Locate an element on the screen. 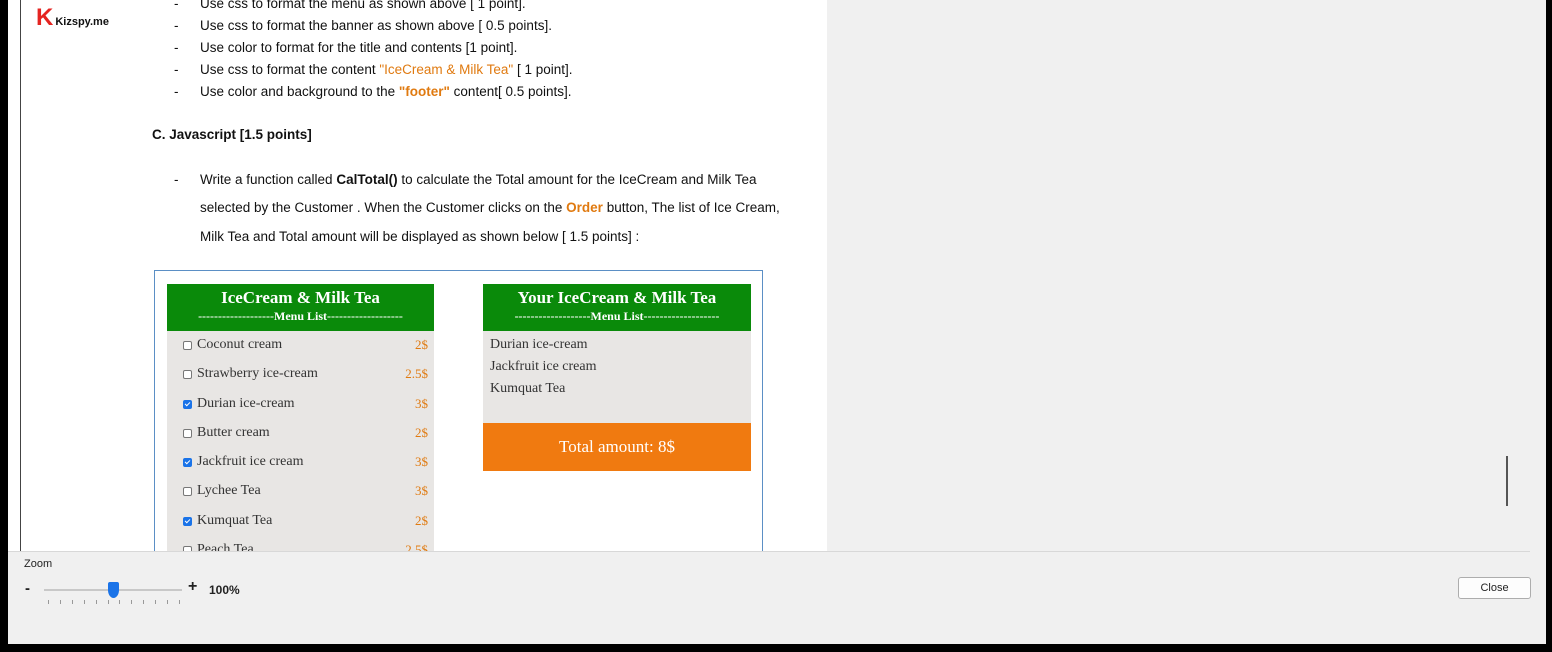  menu-item: Kumquat Tea 2$ is located at coordinates (300, 521).